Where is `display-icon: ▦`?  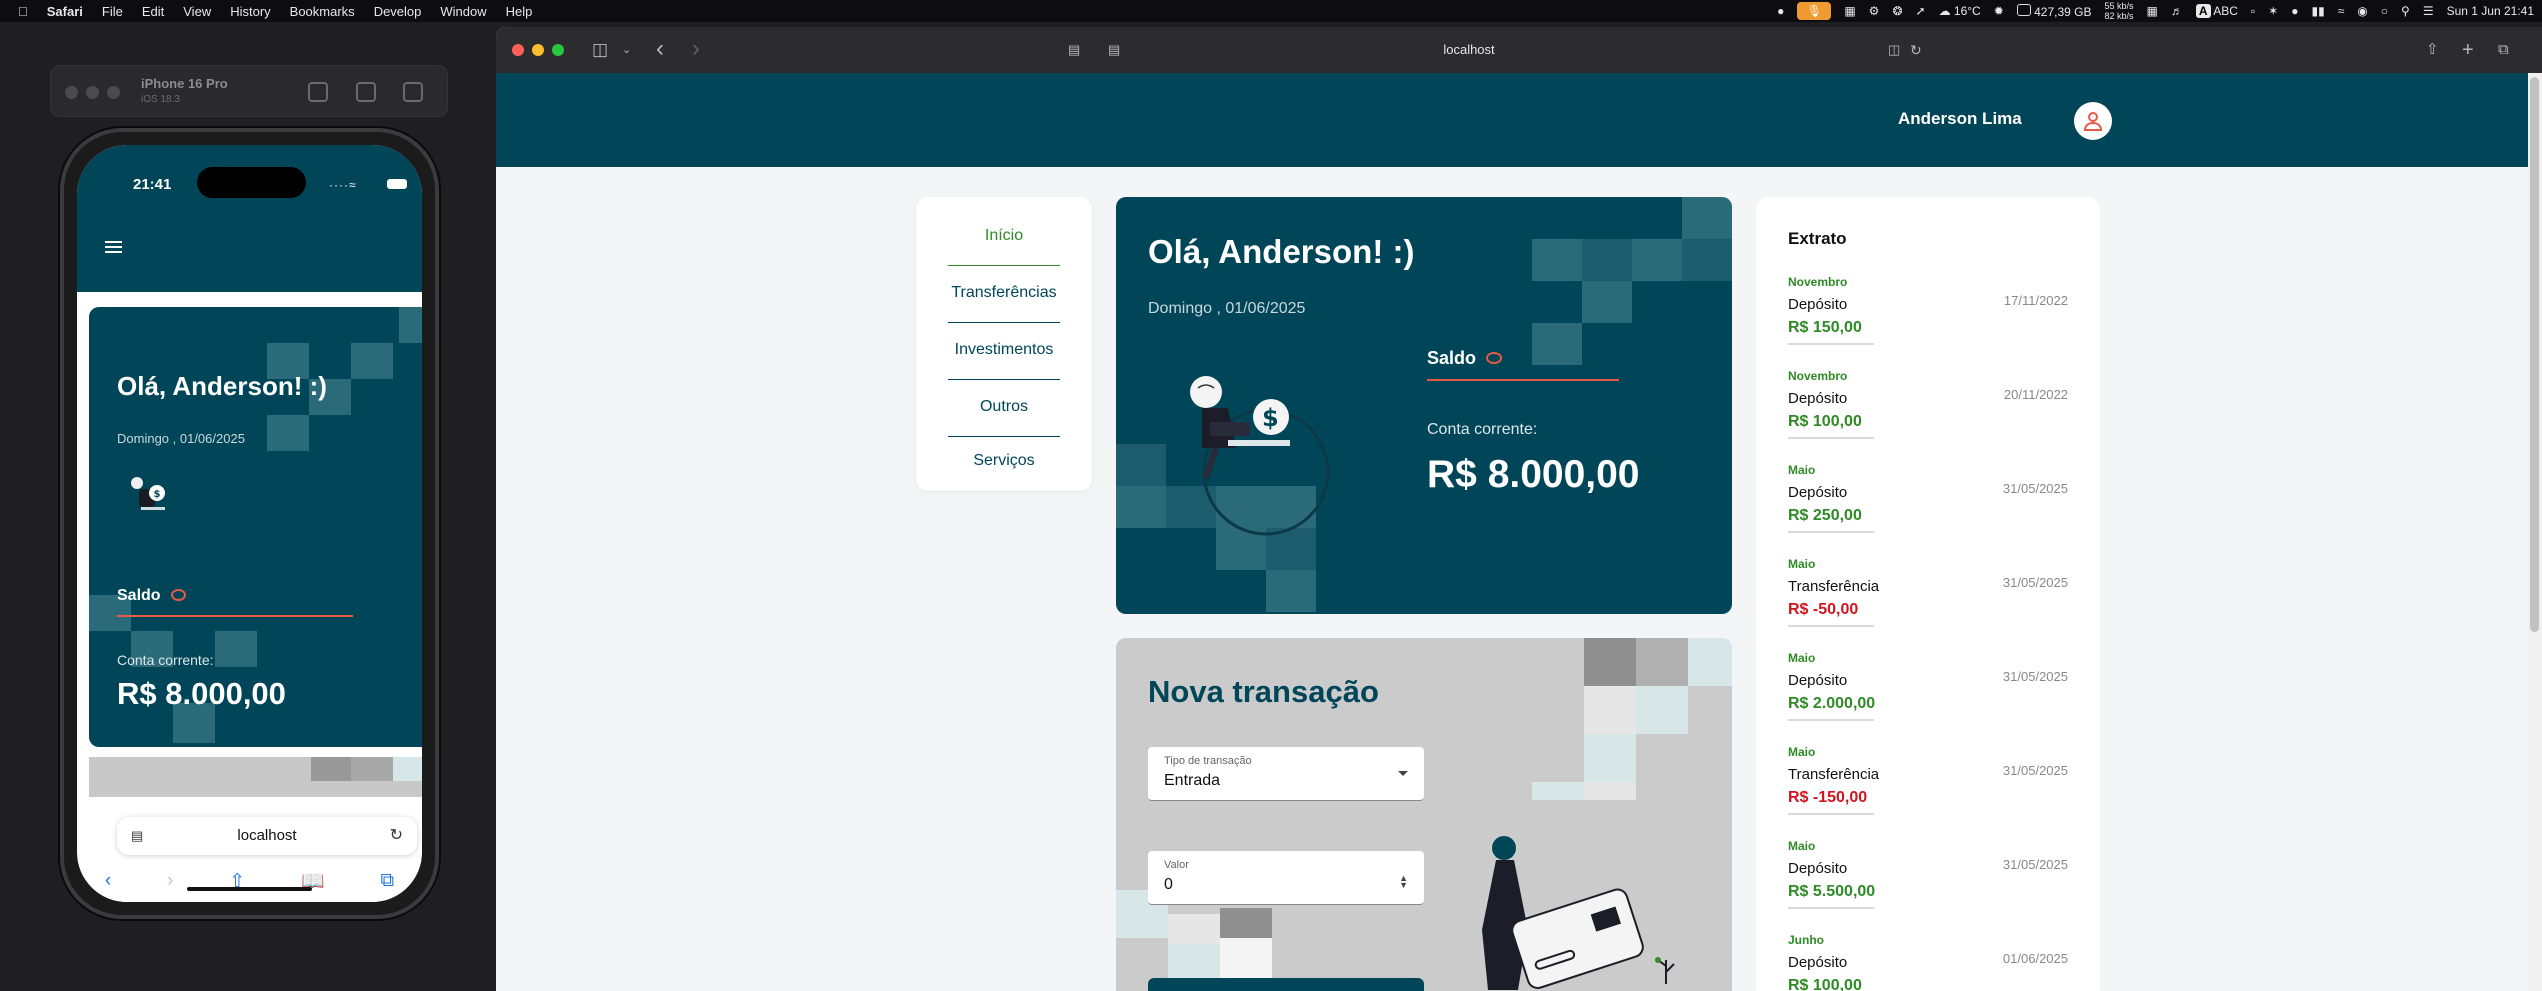 display-icon: ▦ is located at coordinates (1849, 11).